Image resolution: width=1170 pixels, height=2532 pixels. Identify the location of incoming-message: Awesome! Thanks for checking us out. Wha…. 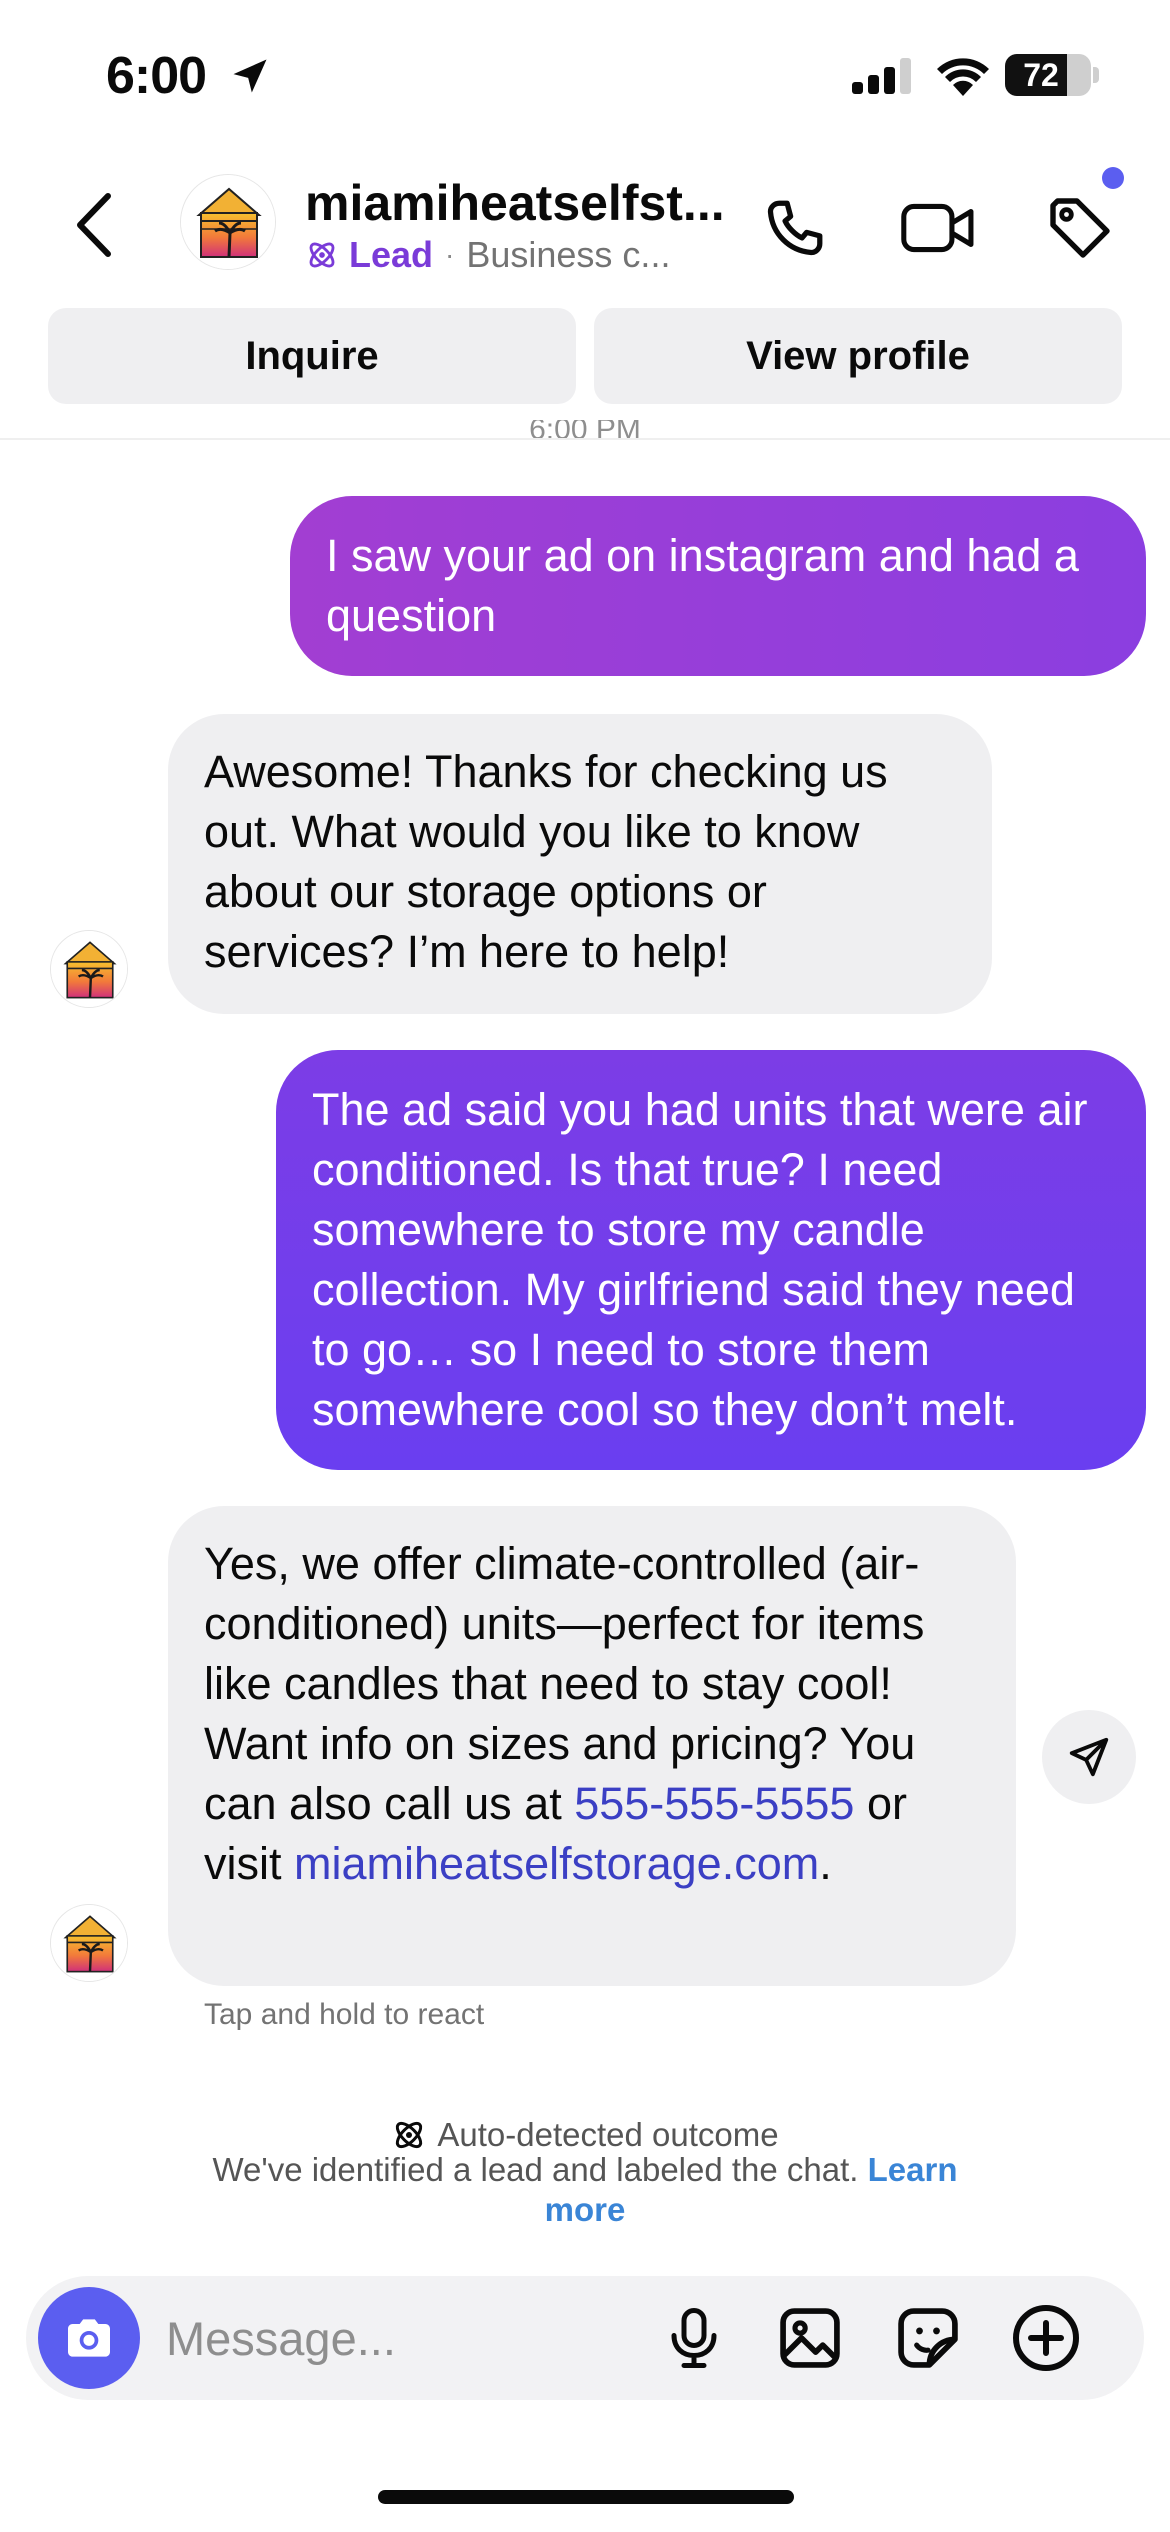
(580, 864).